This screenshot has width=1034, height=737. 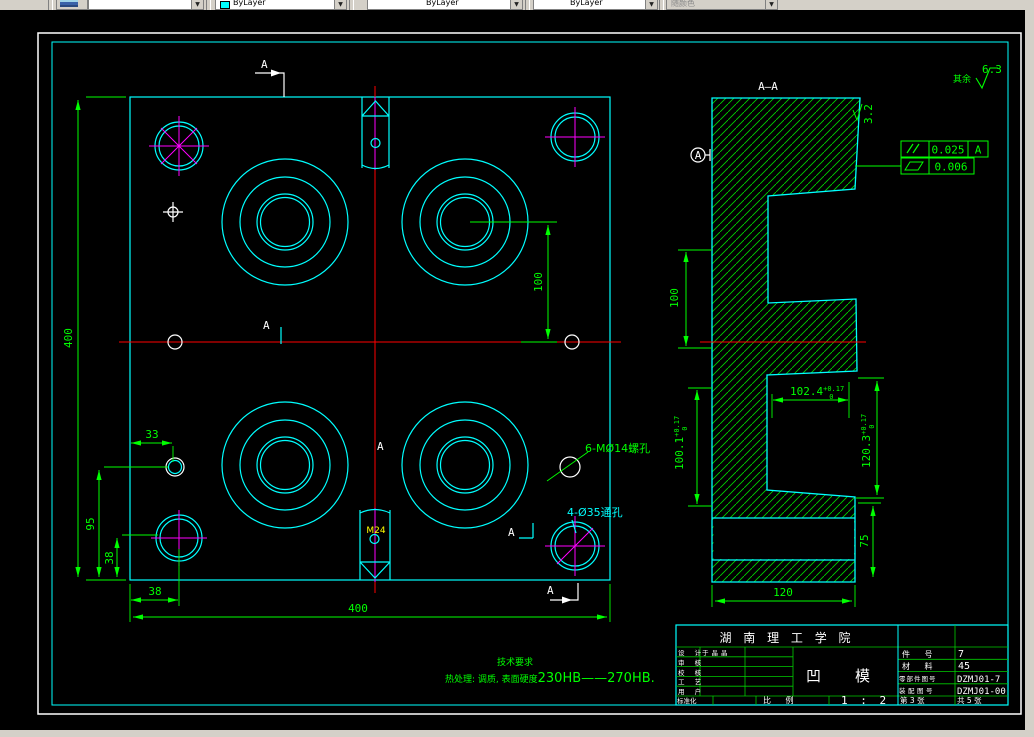 I want to click on rough-rest-label: 其余, so click(x=962, y=79).